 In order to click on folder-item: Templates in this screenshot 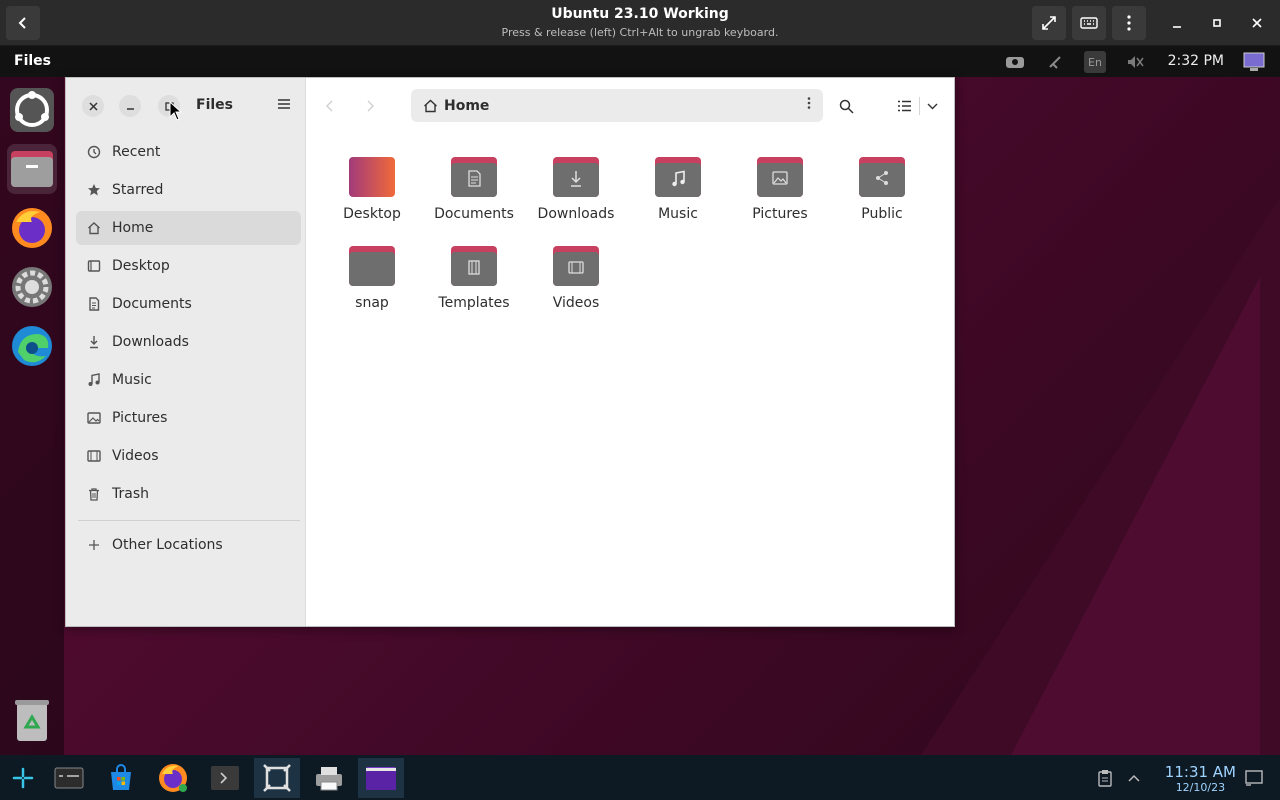, I will do `click(474, 285)`.